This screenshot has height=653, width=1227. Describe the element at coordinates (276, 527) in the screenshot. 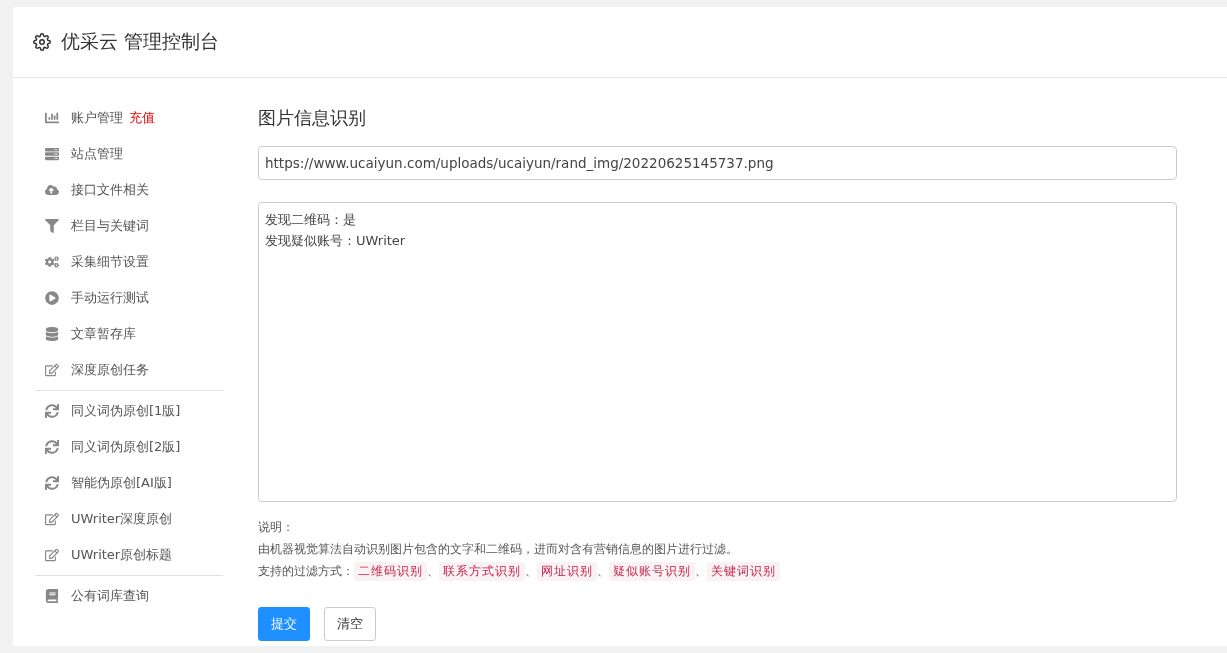

I see `notes-heading: 说明：` at that location.